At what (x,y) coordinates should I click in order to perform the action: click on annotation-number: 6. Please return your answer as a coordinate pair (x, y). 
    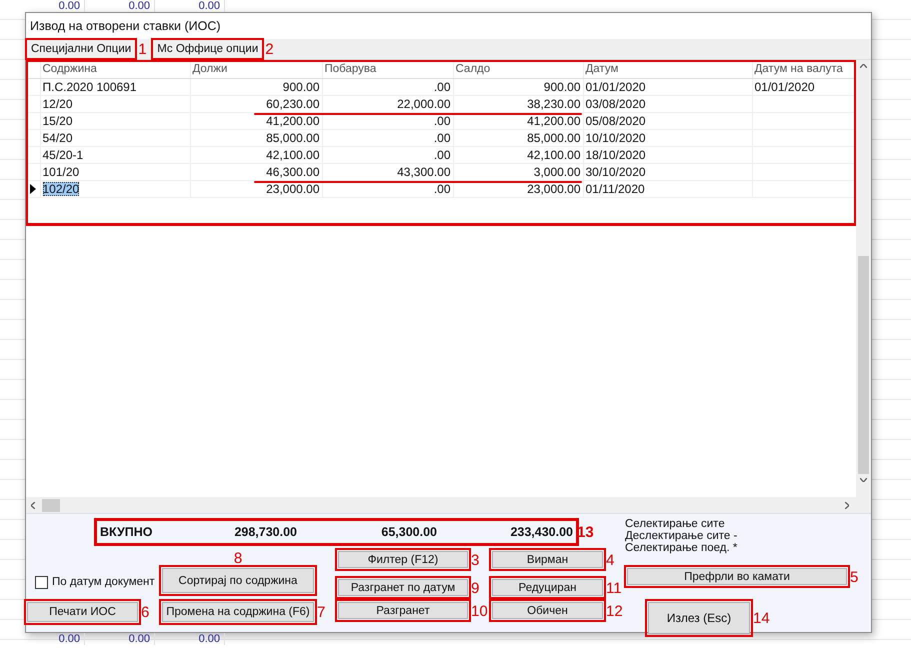
    Looking at the image, I should click on (145, 612).